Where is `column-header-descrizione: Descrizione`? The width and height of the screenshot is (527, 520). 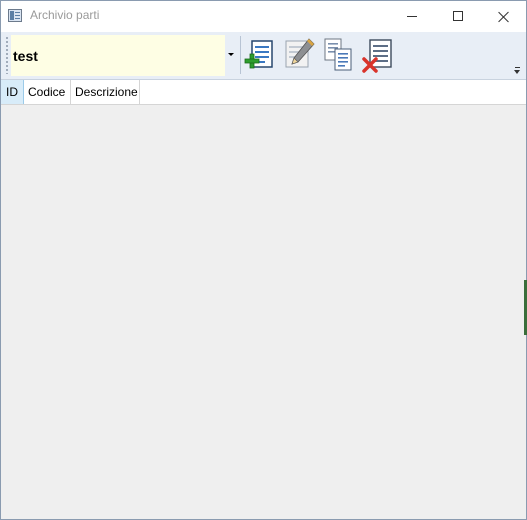 column-header-descrizione: Descrizione is located at coordinates (105, 92).